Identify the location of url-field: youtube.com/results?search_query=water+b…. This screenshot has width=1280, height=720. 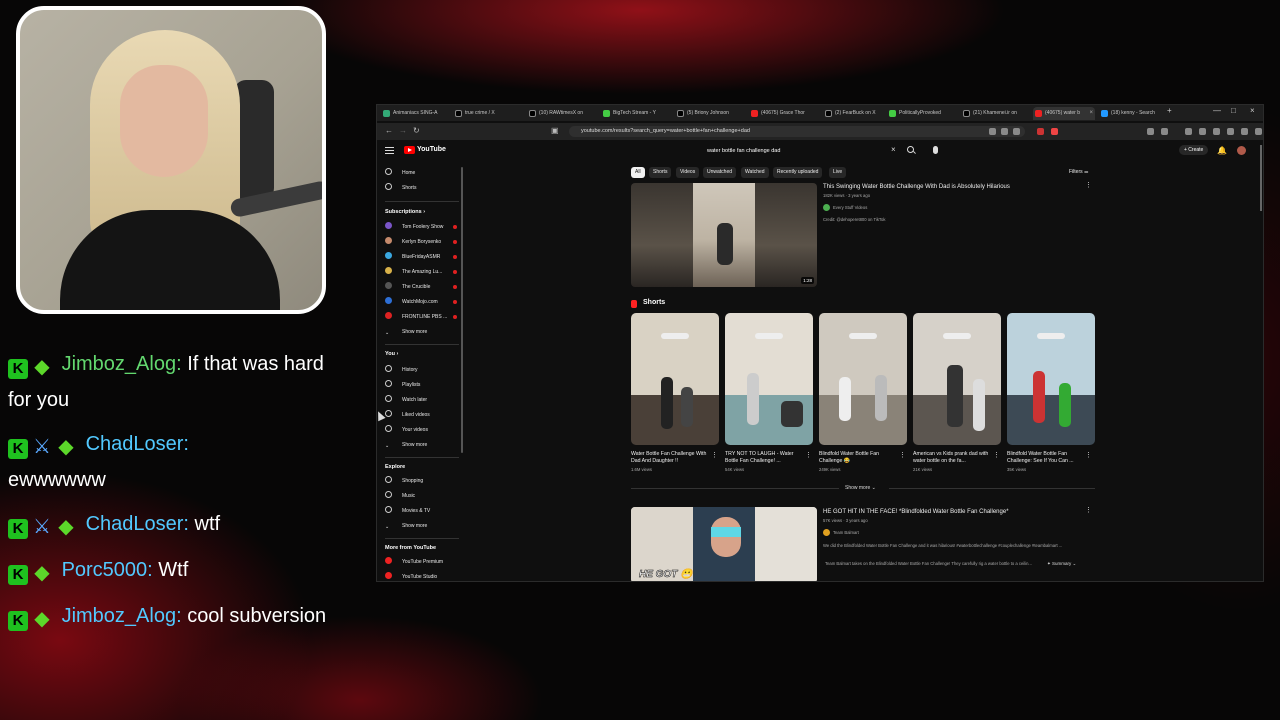
(797, 131).